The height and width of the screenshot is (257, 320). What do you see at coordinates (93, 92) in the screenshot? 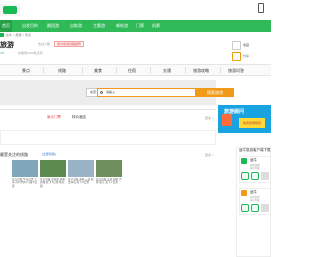
I see `city-select-value: 北京` at bounding box center [93, 92].